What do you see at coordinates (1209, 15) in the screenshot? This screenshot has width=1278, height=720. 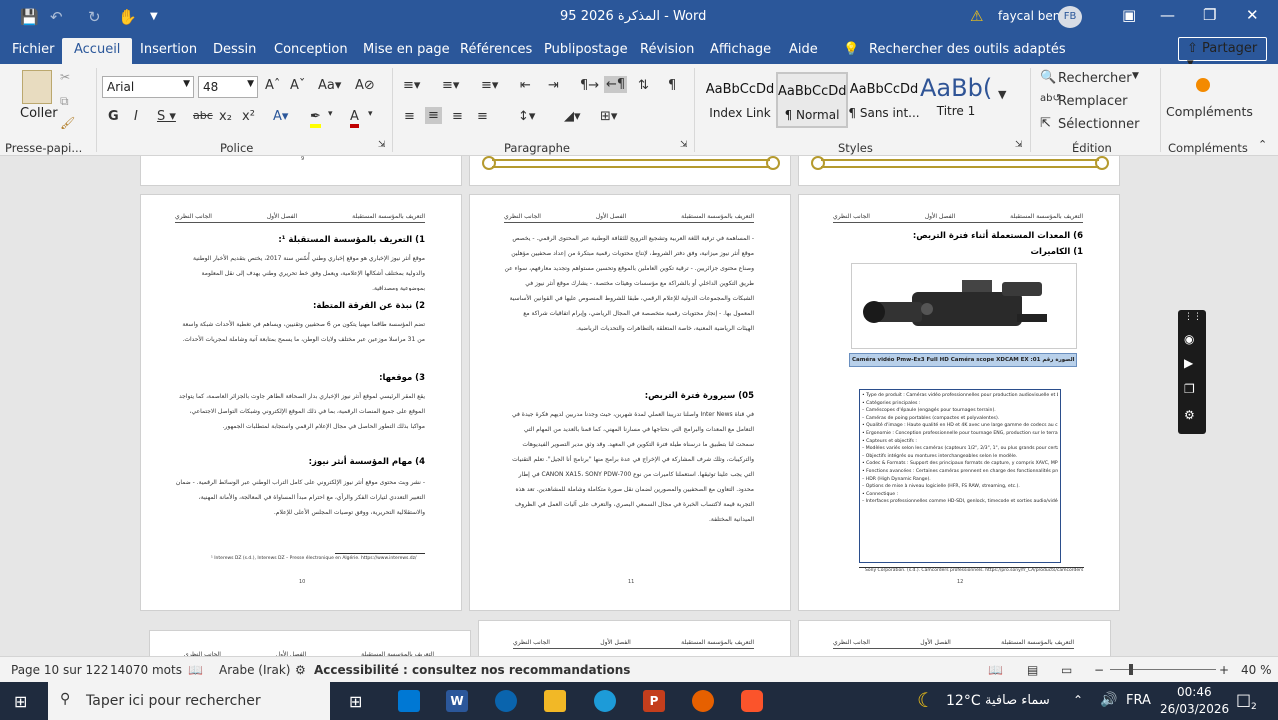 I see `maximize-icon: ❐` at bounding box center [1209, 15].